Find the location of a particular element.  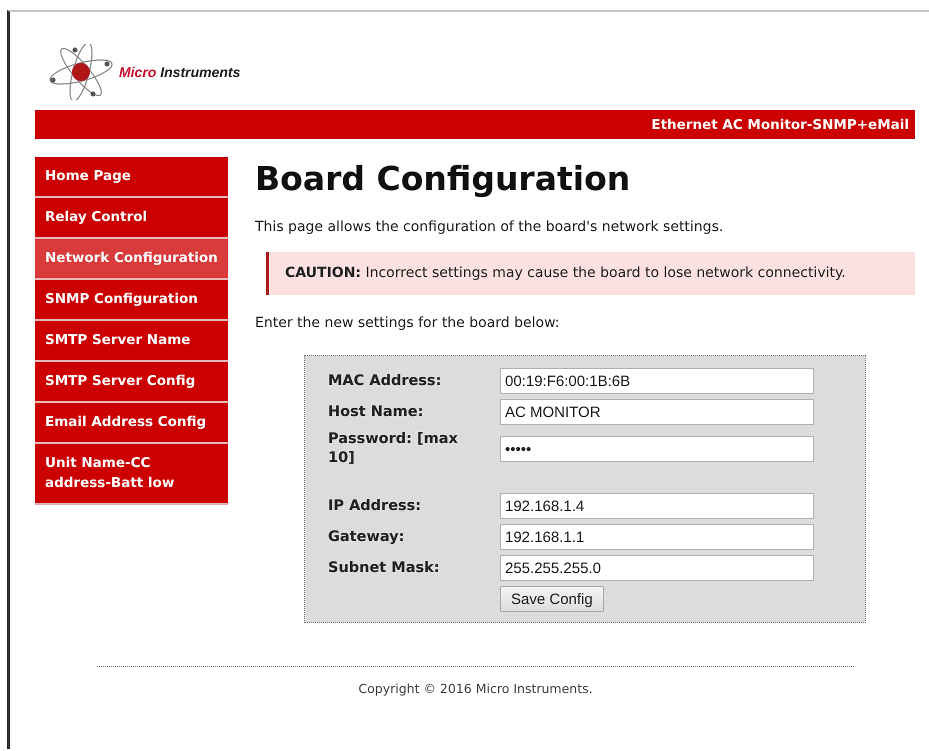

field-label: Host Name: is located at coordinates (376, 412).